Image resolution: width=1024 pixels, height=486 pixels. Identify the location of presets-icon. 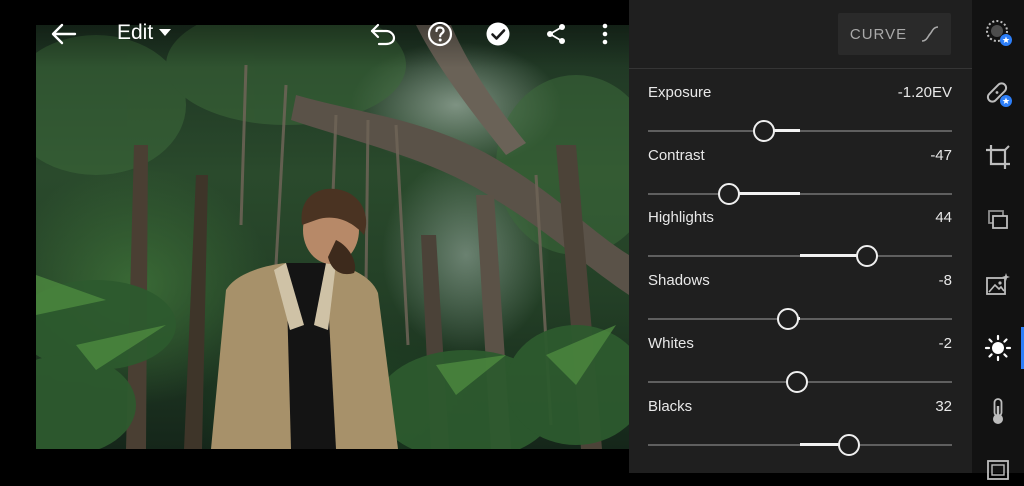
(999, 33).